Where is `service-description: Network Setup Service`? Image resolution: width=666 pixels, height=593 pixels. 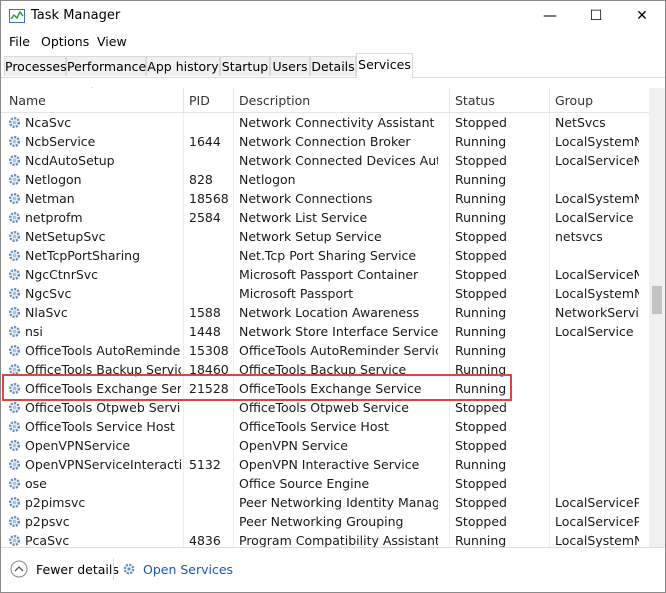 service-description: Network Setup Service is located at coordinates (310, 236).